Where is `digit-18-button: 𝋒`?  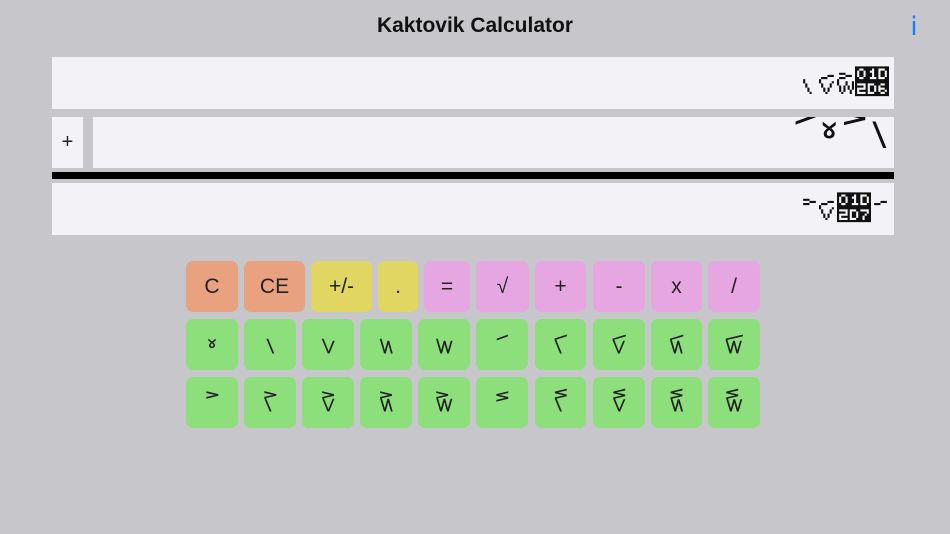 digit-18-button: 𝋒 is located at coordinates (676, 402).